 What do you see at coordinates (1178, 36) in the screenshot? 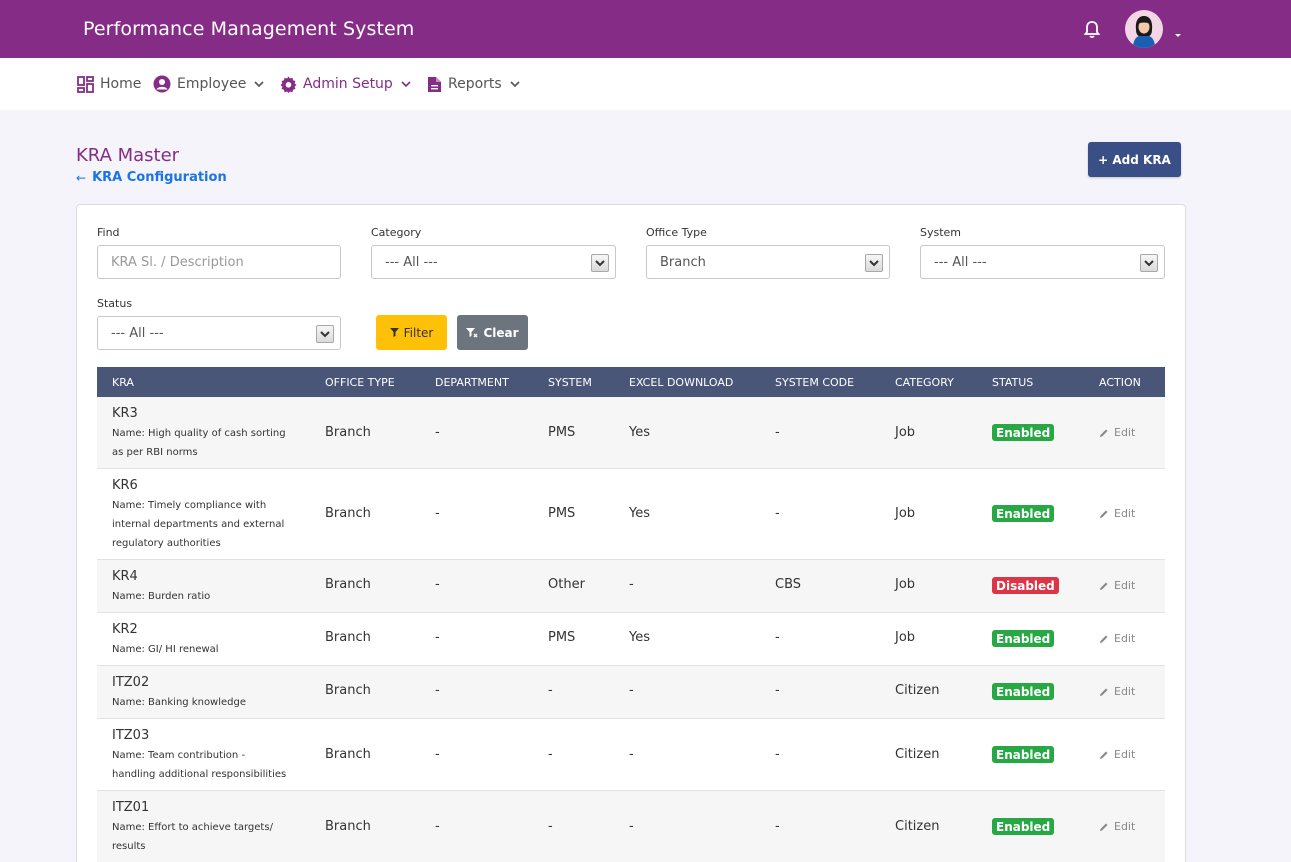
I see `caret-down-icon` at bounding box center [1178, 36].